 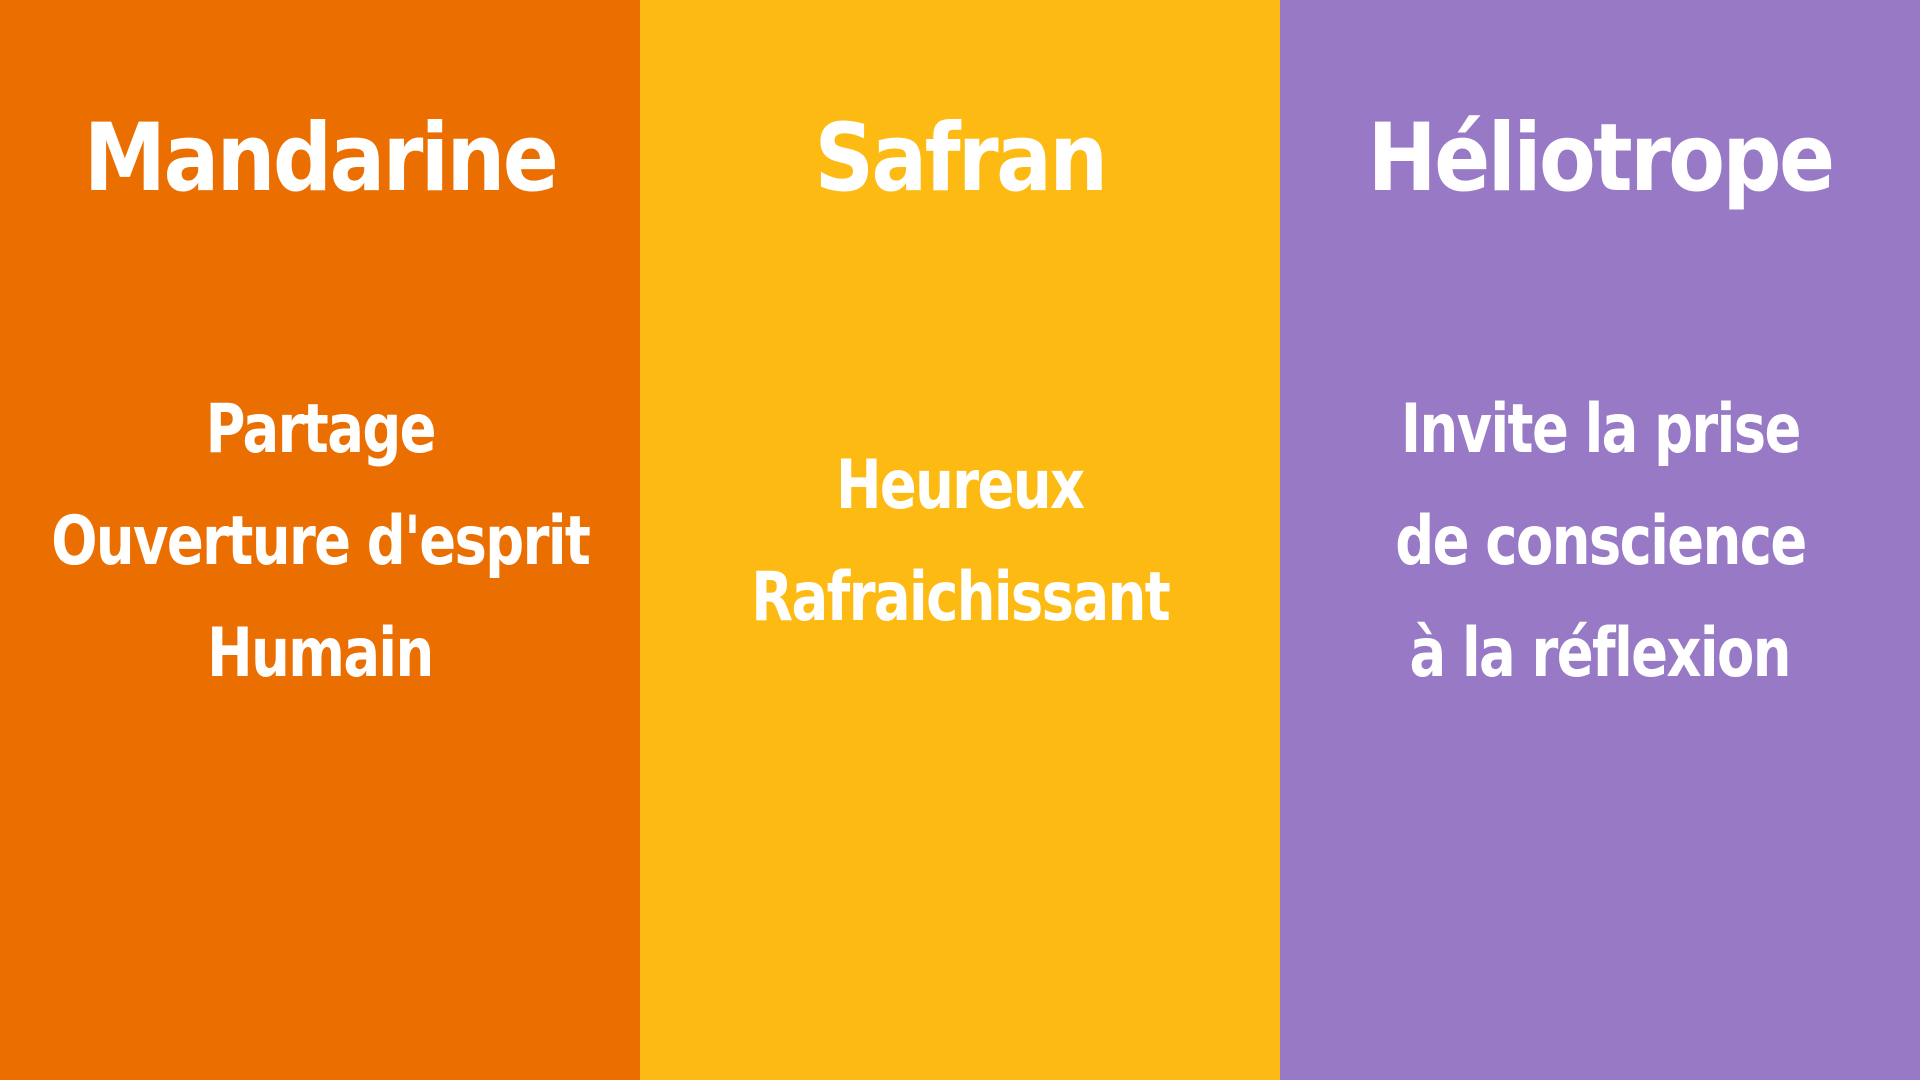 I want to click on description-line: Ouverture d'esprit, so click(x=320, y=541).